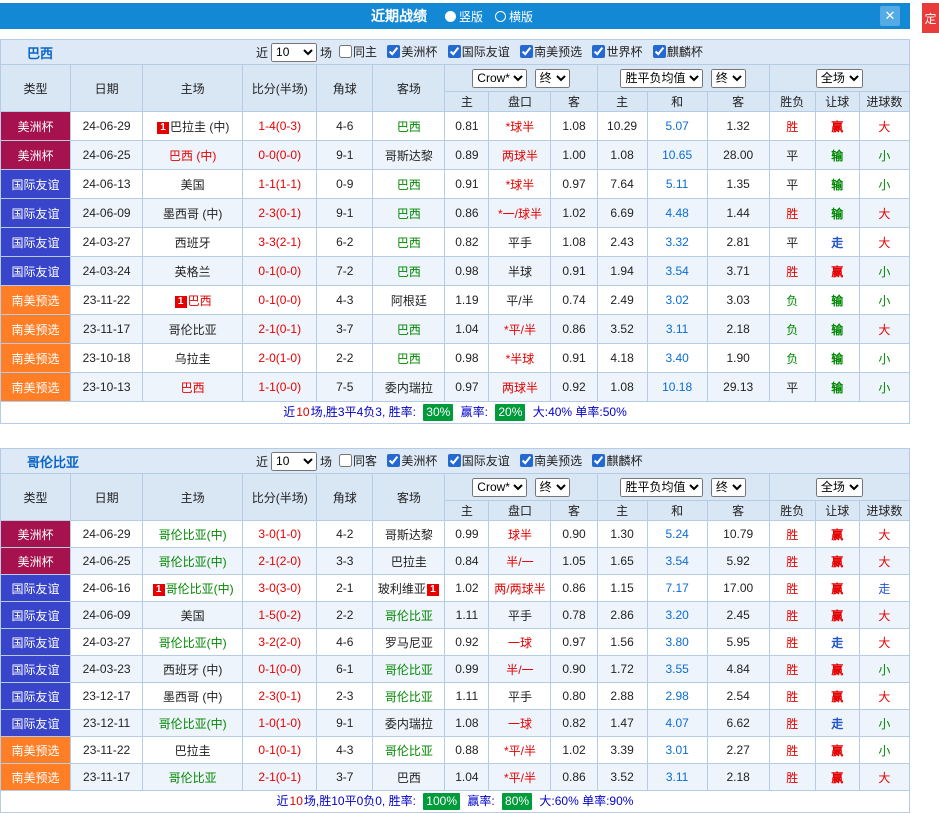 Image resolution: width=939 pixels, height=813 pixels. Describe the element at coordinates (586, 801) in the screenshot. I see `summary-text: 大:60% 单率:90%` at that location.